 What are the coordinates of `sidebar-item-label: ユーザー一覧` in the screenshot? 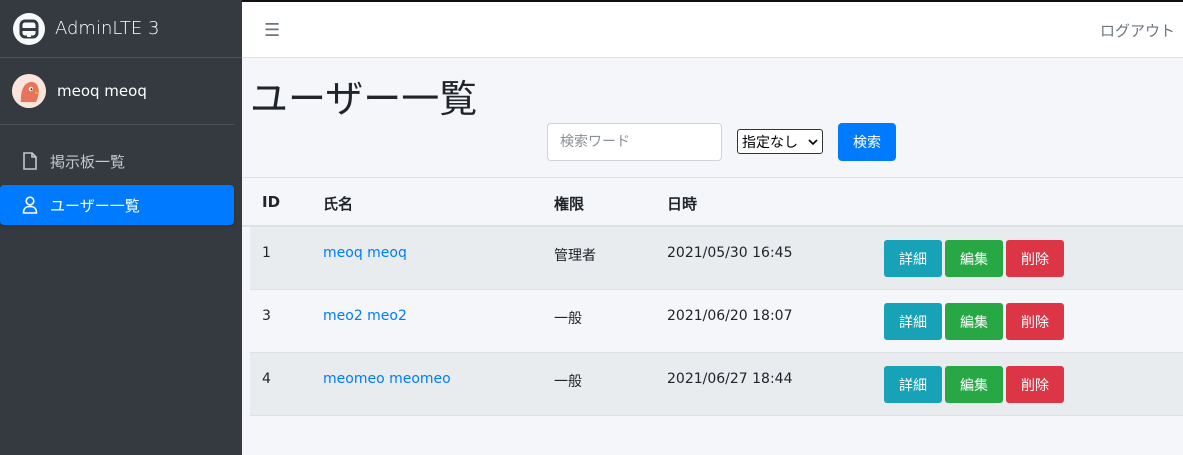 It's located at (95, 205).